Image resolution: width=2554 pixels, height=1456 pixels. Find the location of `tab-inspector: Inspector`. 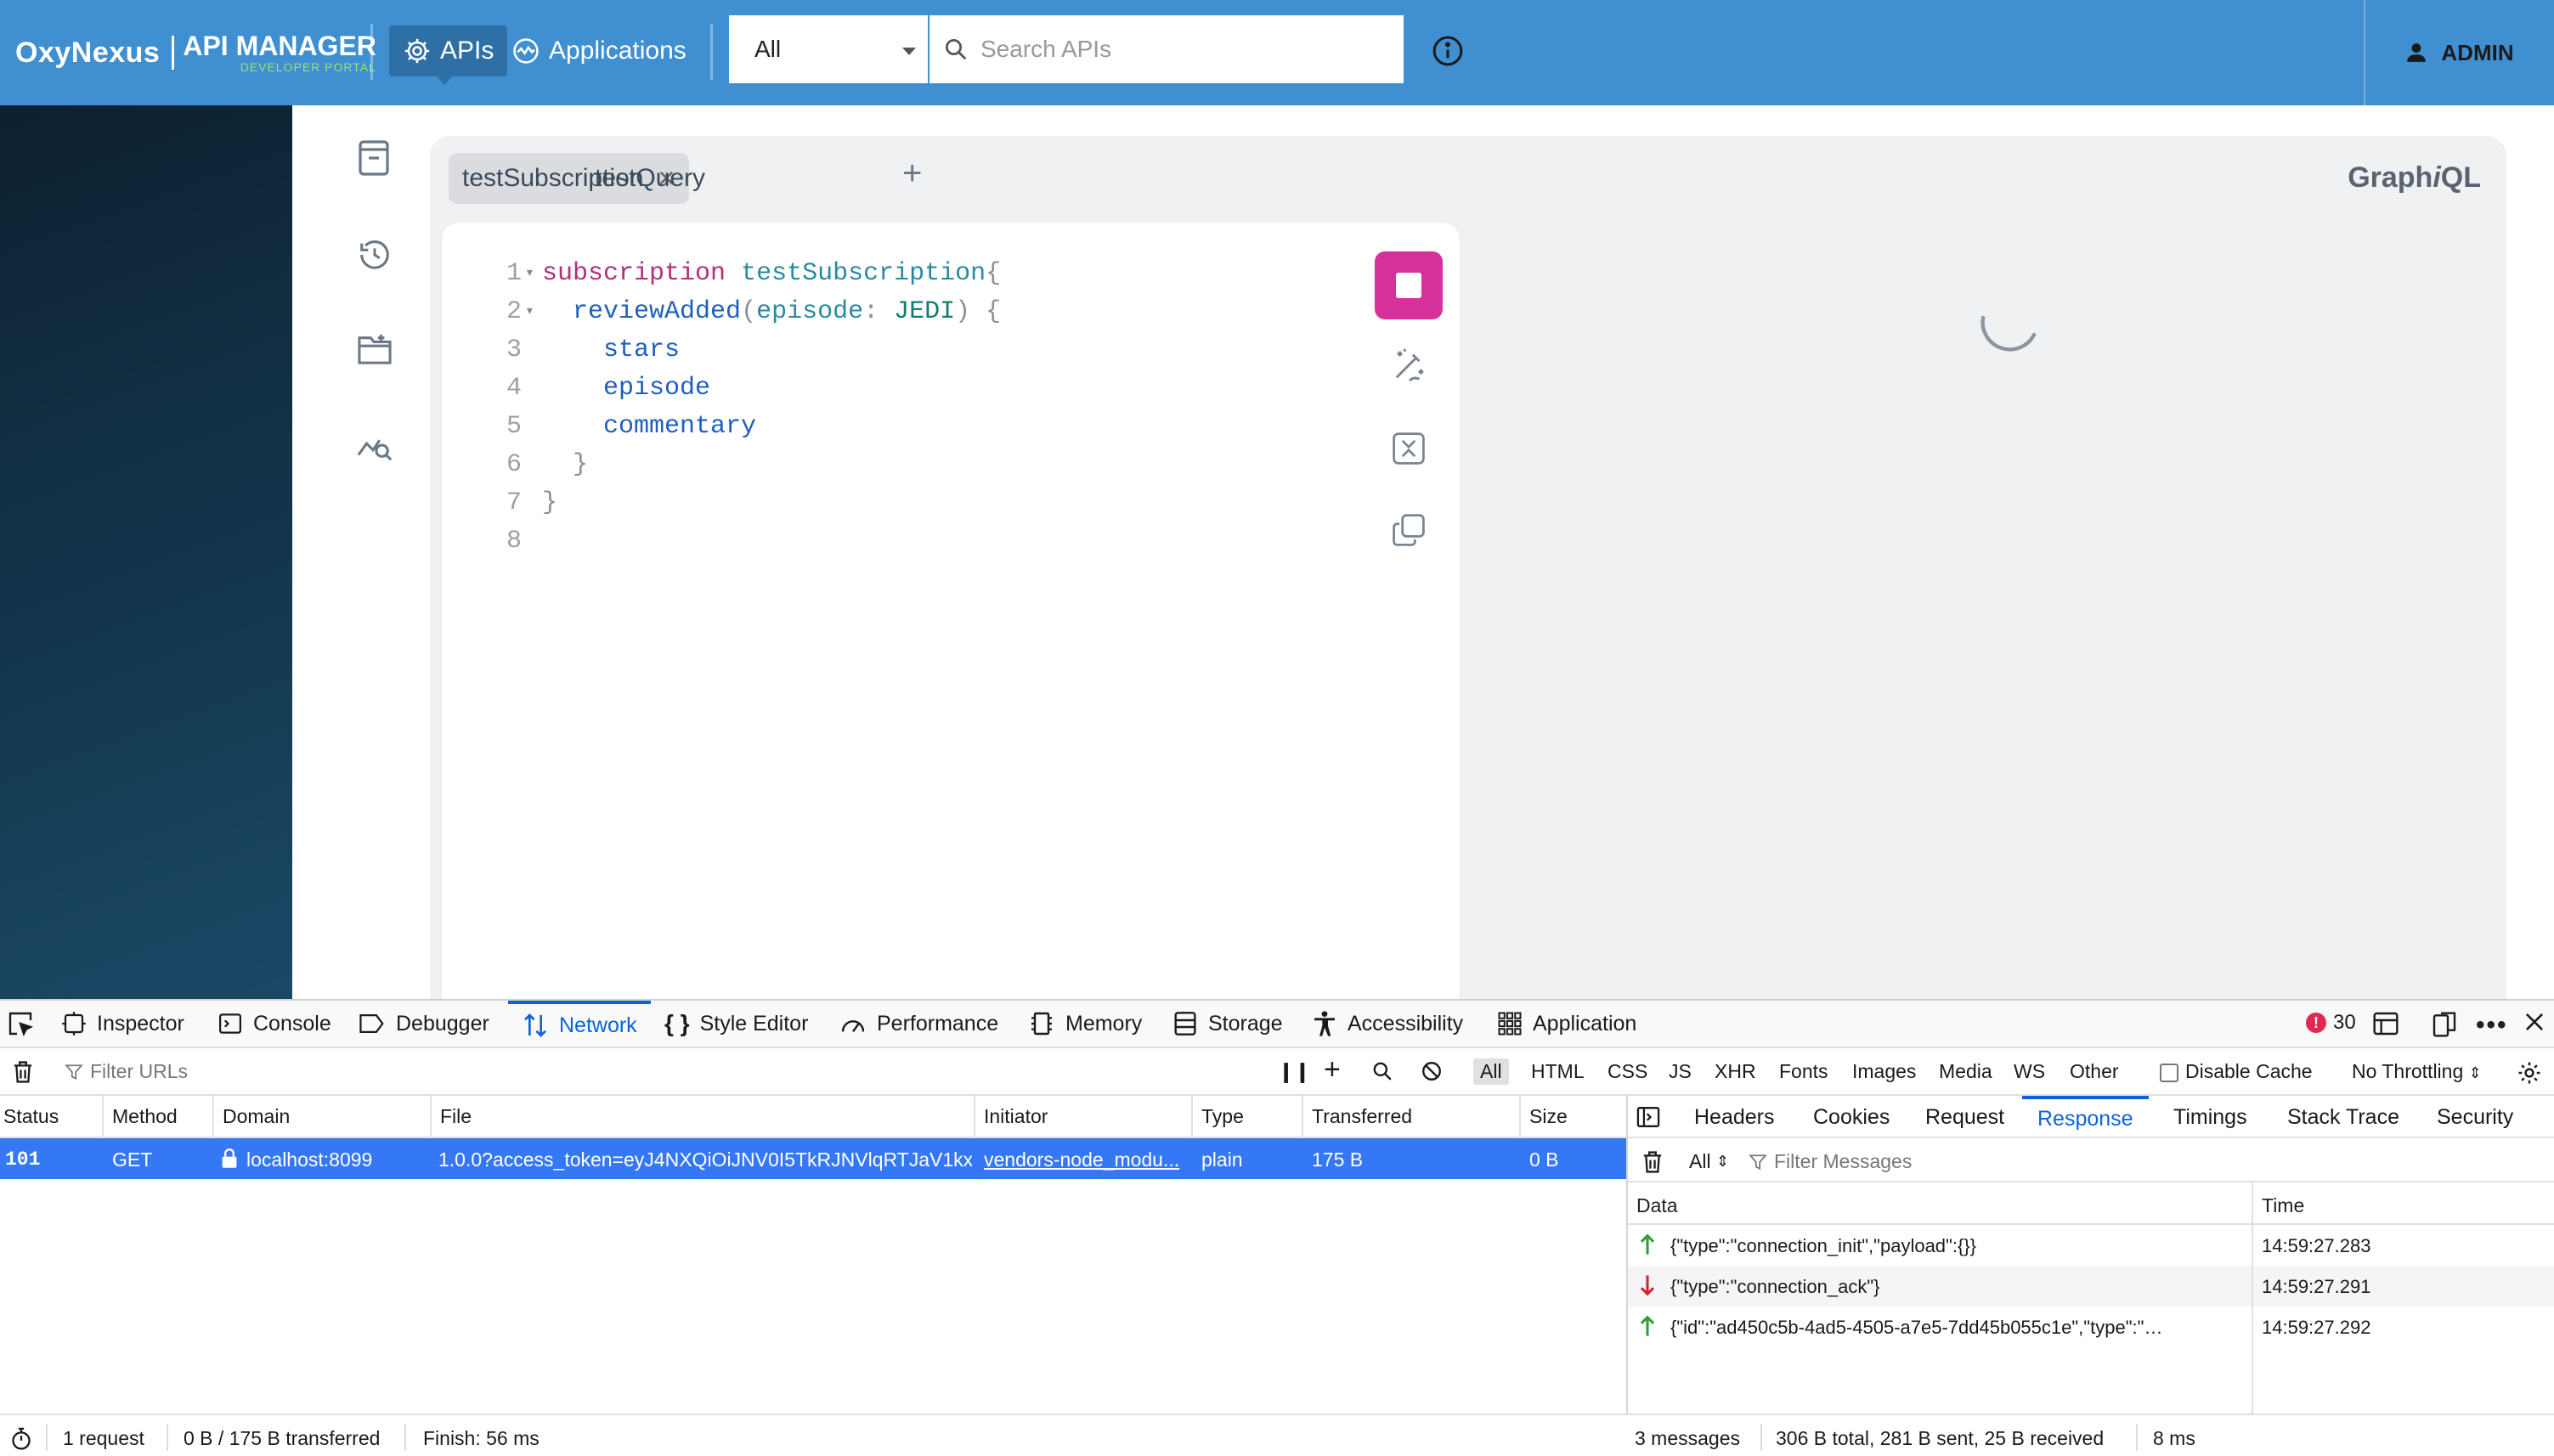

tab-inspector: Inspector is located at coordinates (122, 1024).